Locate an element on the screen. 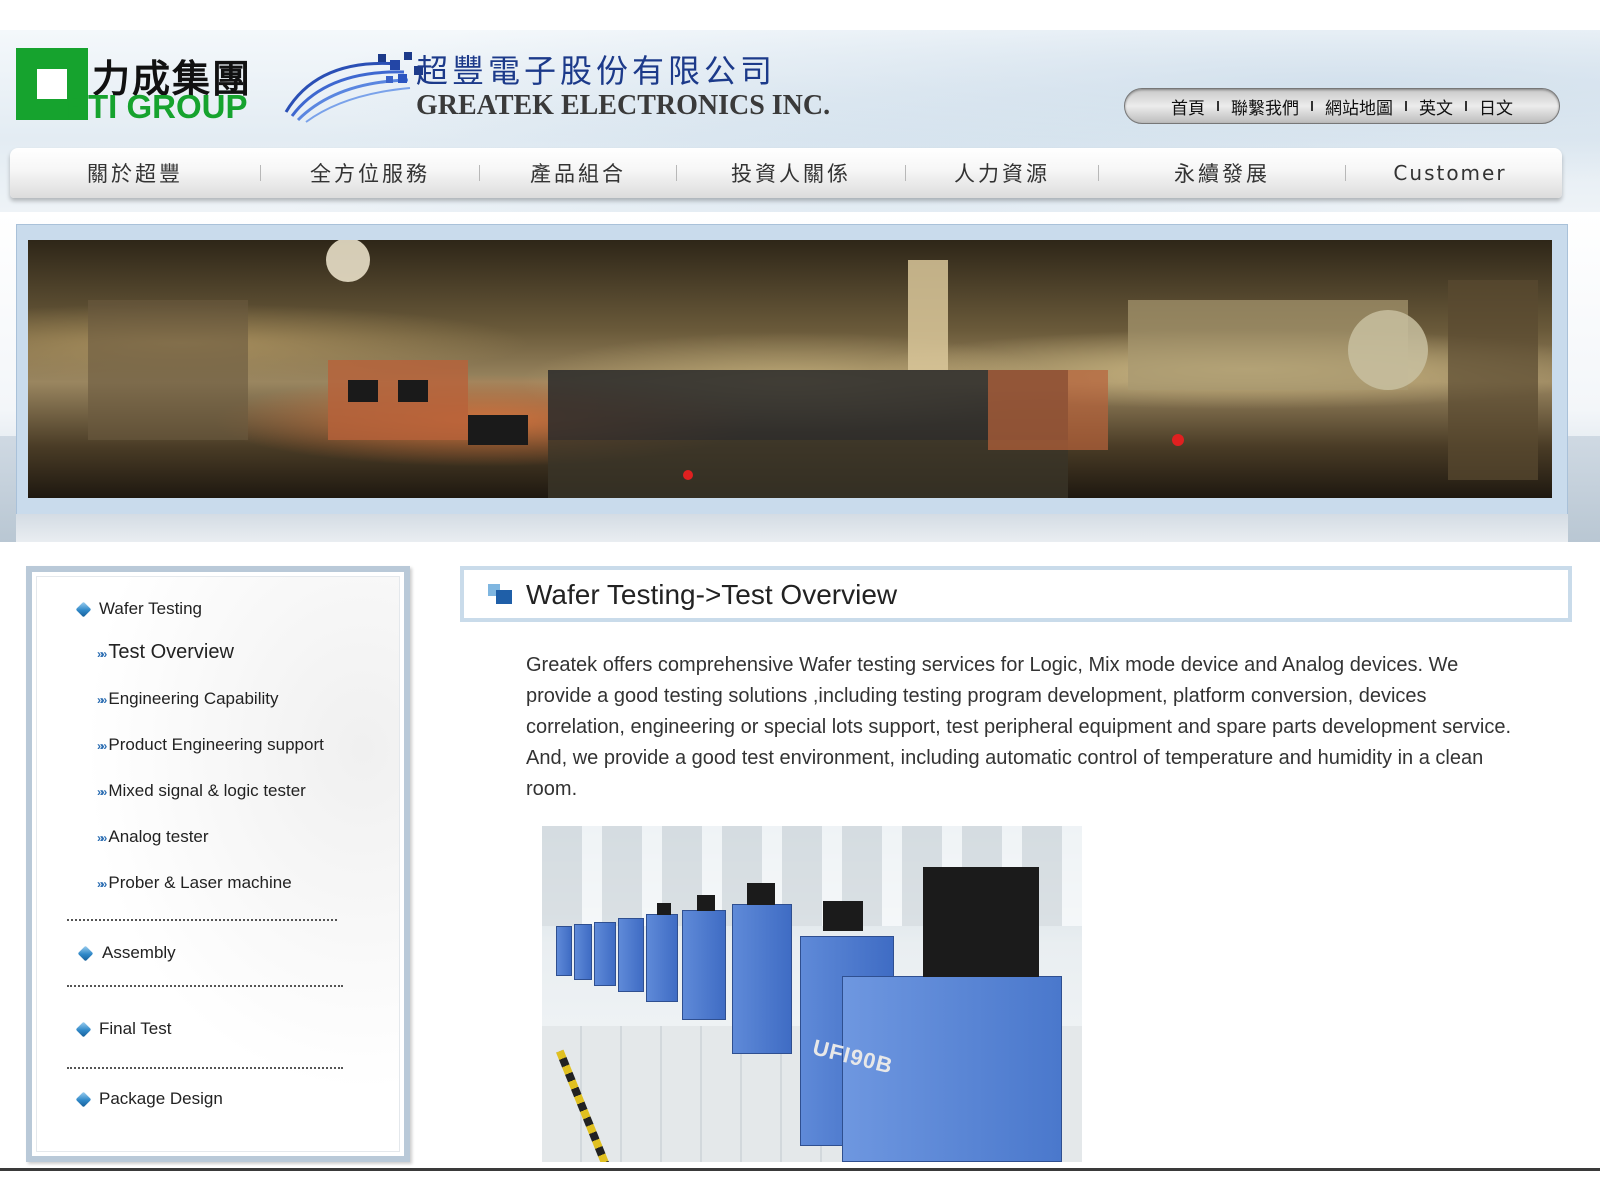 This screenshot has height=1200, width=1600. sidebar-category-package-design: Package Design is located at coordinates (161, 1099).